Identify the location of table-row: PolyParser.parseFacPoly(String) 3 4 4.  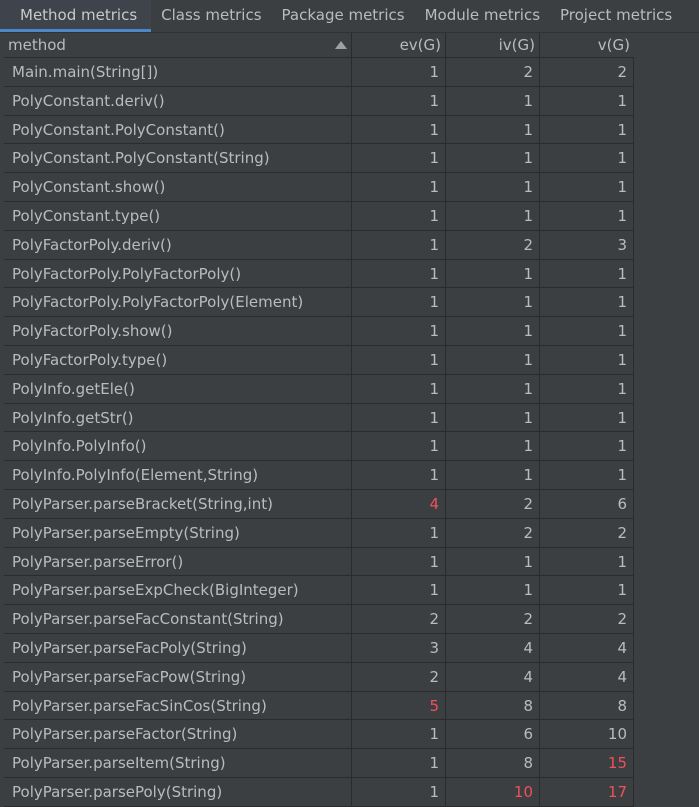
(319, 648).